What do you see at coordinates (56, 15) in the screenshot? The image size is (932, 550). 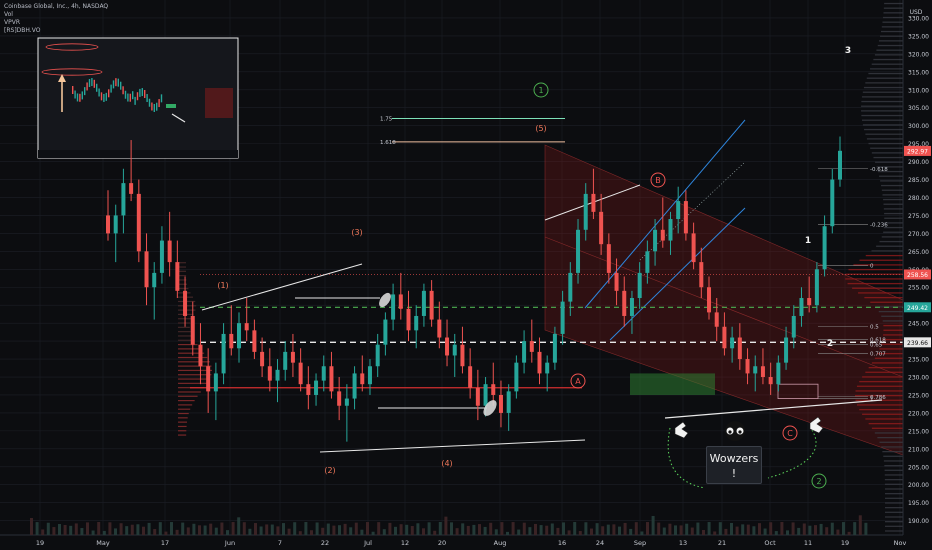 I see `indicator-vol: Vol` at bounding box center [56, 15].